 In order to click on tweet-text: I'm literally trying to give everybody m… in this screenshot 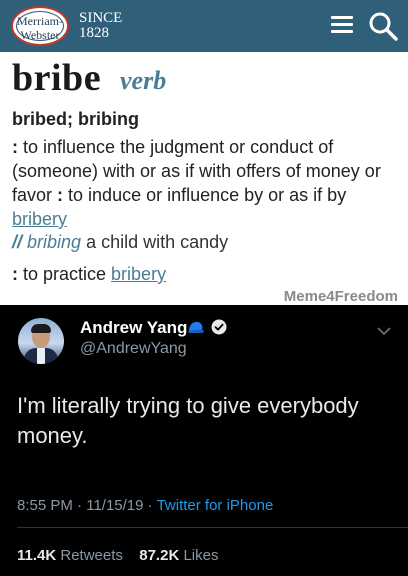, I will do `click(188, 420)`.